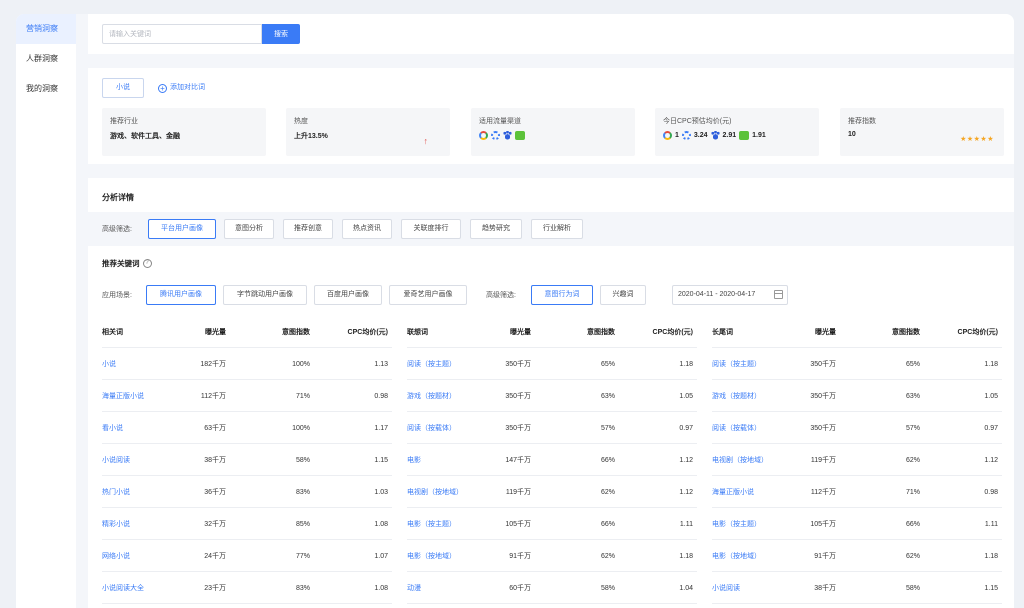 This screenshot has height=608, width=1024. Describe the element at coordinates (187, 87) in the screenshot. I see `add-compare-label: 添加对比词` at that location.